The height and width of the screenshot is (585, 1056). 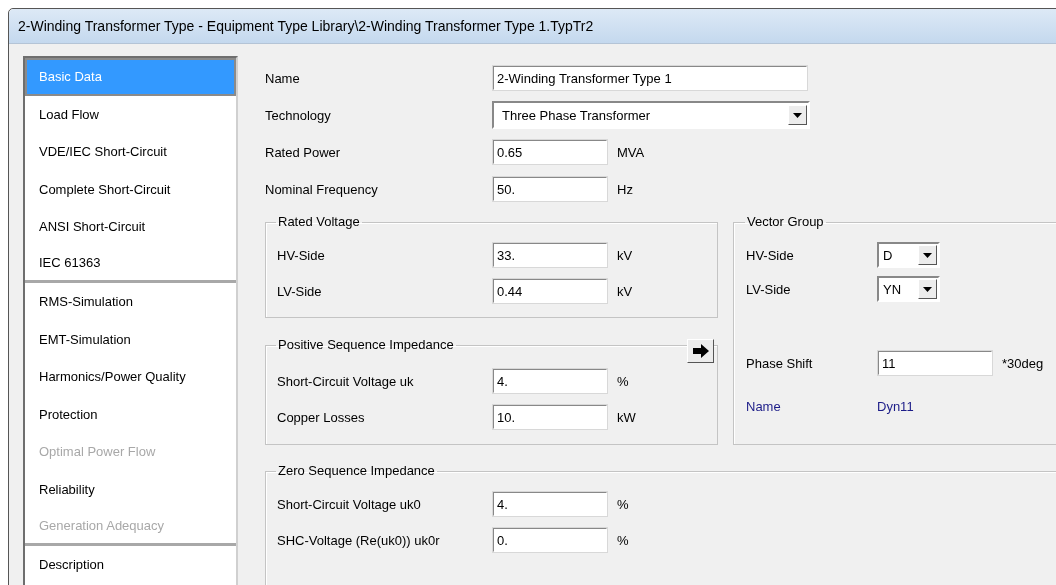 What do you see at coordinates (550, 152) in the screenshot?
I see `number-field: 0.65` at bounding box center [550, 152].